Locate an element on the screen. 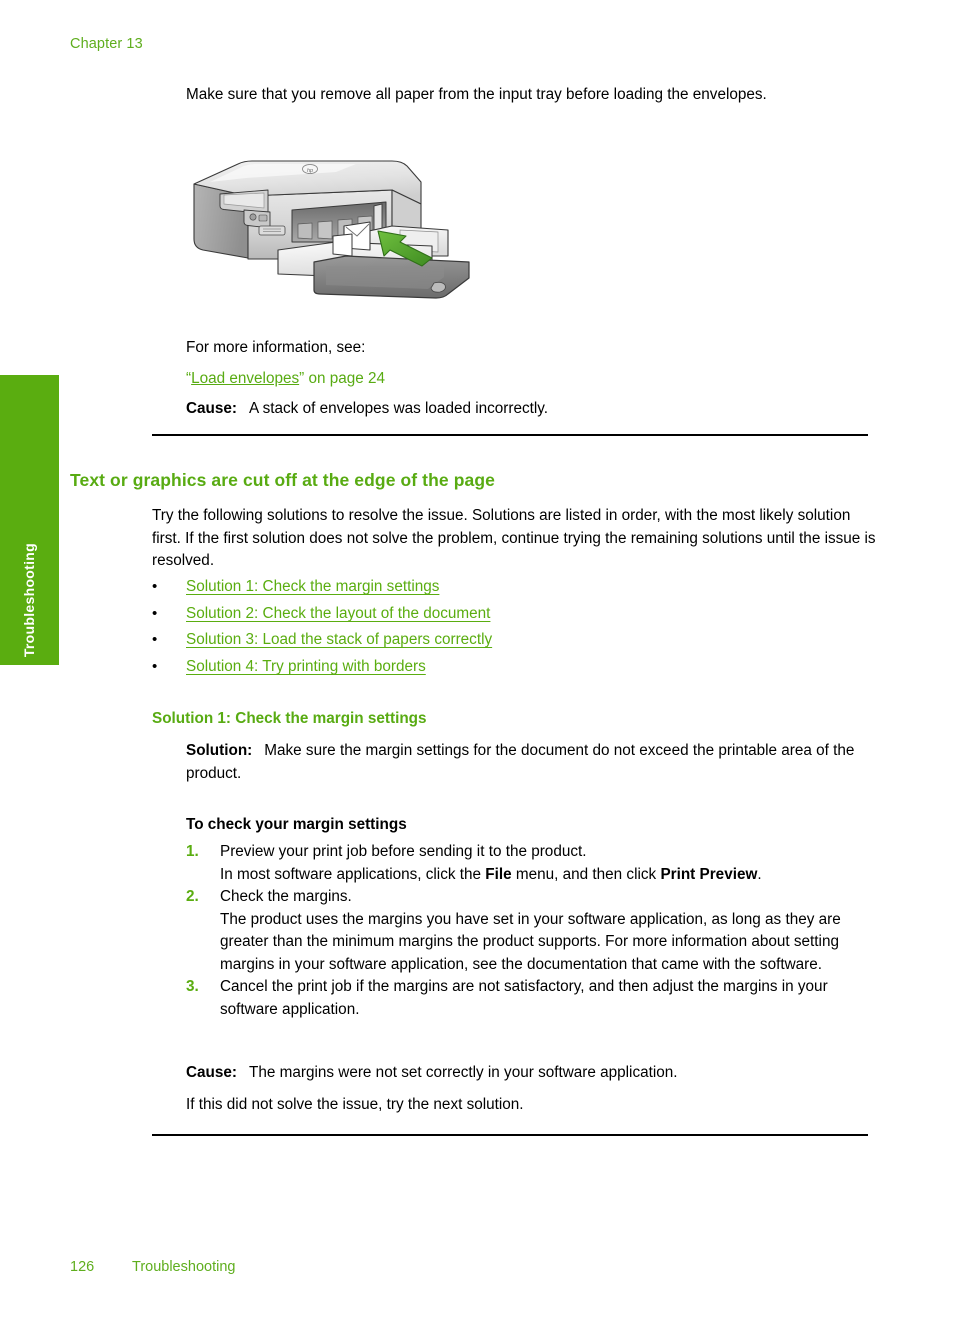  step-2-line-1: Check the margins. is located at coordinates (286, 896).